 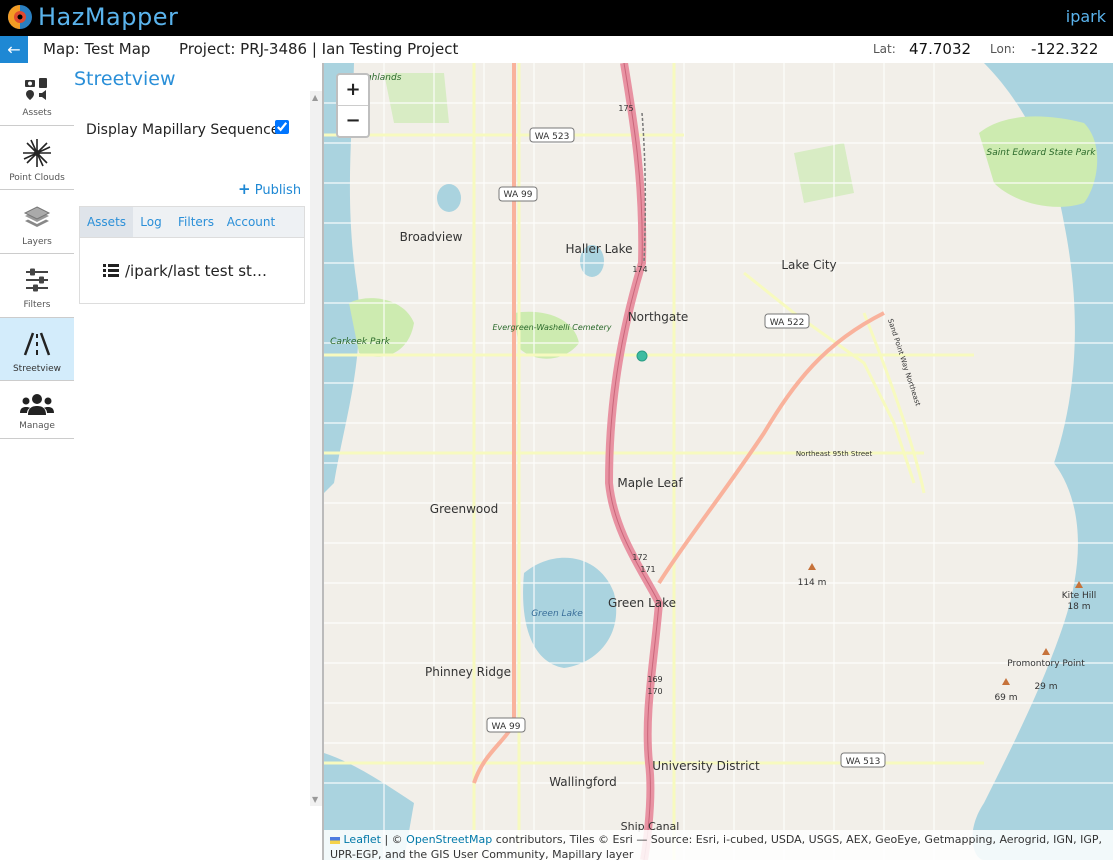 What do you see at coordinates (787, 323) in the screenshot?
I see `map-label-wa522: WA 522` at bounding box center [787, 323].